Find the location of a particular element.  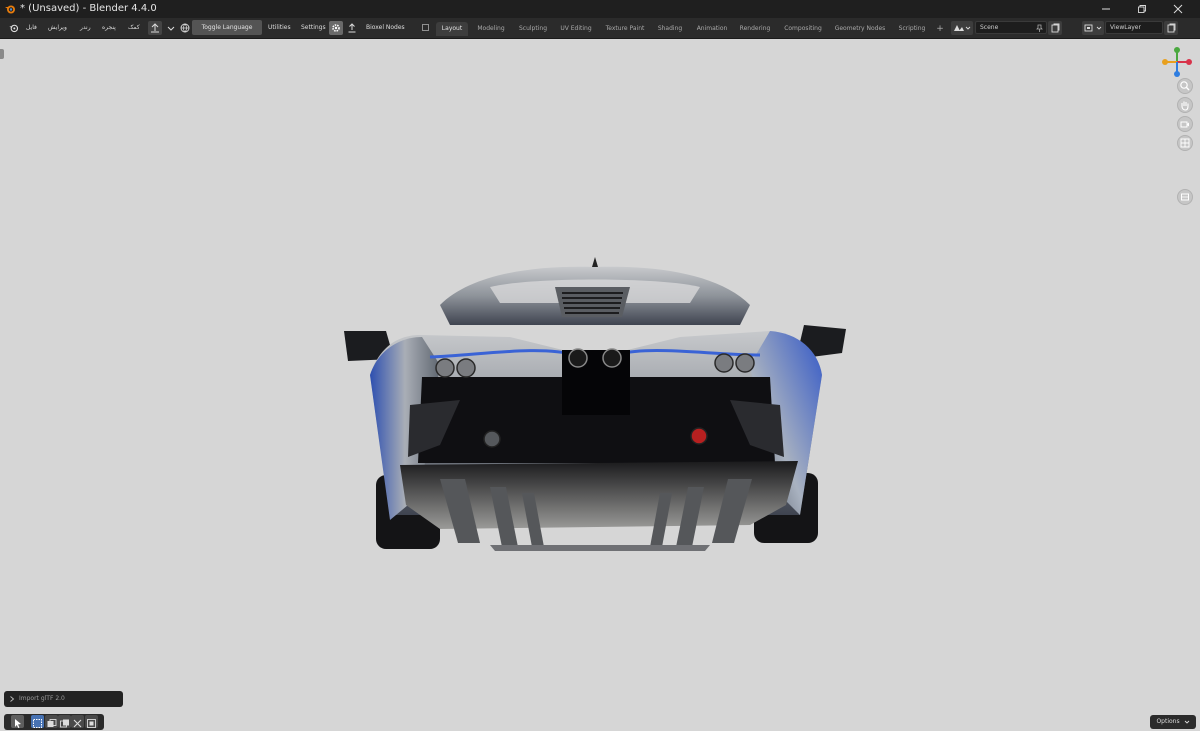

export-button is located at coordinates (352, 28).